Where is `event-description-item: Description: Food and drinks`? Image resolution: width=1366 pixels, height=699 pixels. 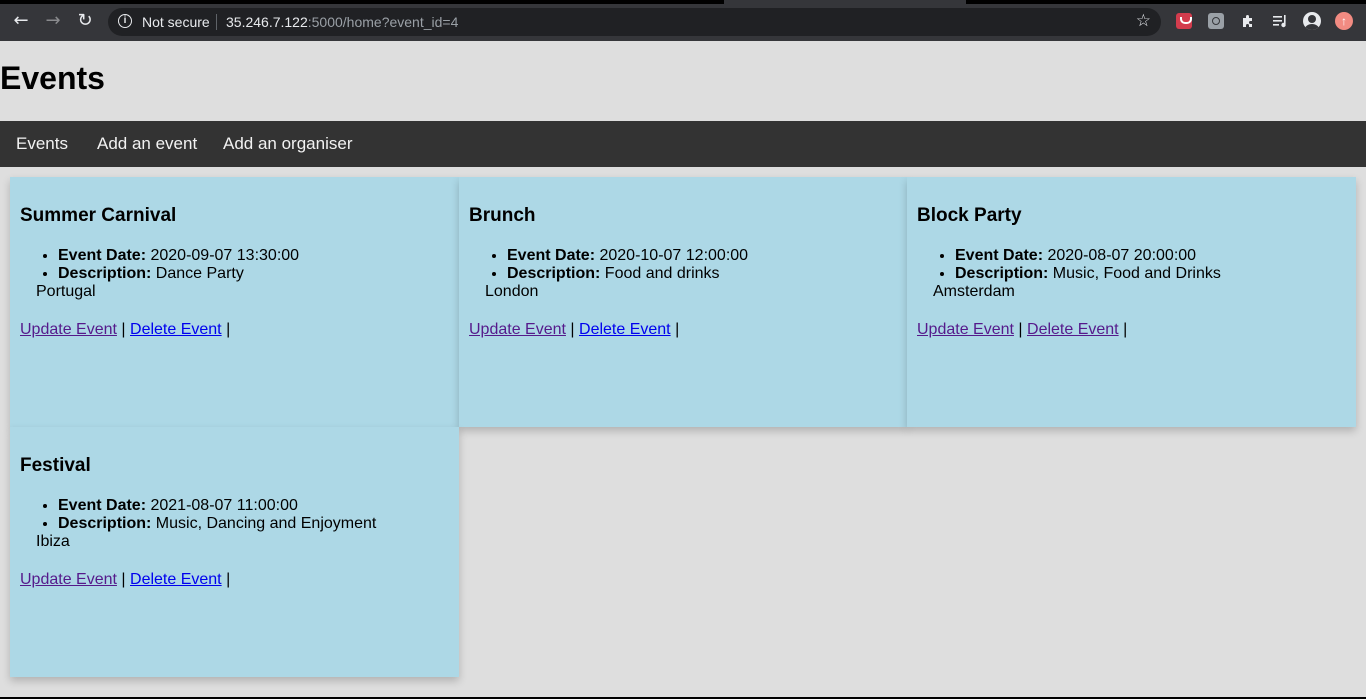 event-description-item: Description: Food and drinks is located at coordinates (702, 274).